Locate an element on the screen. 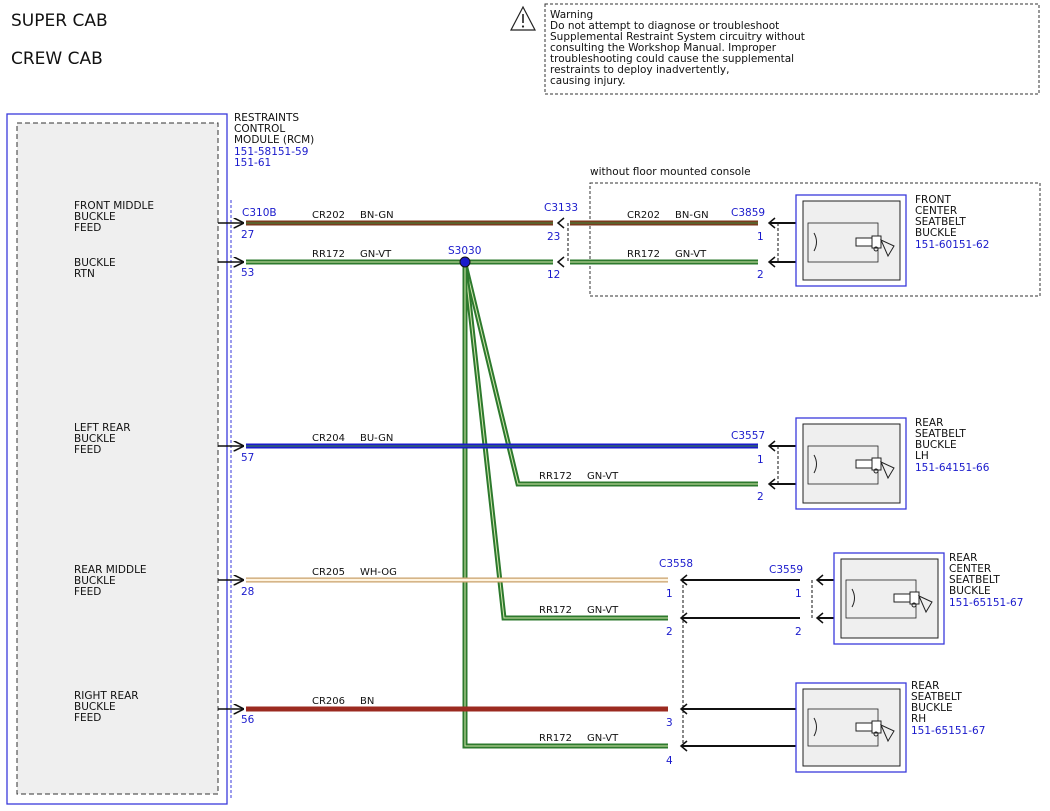  console-note: without floor mounted console is located at coordinates (670, 172).